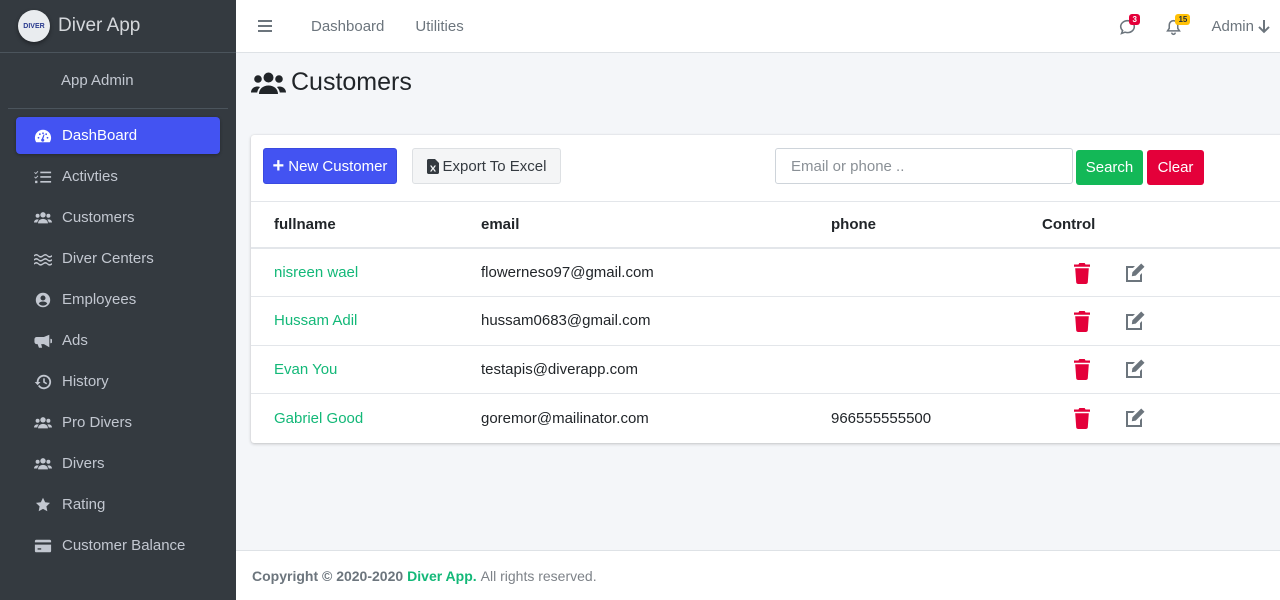  I want to click on page-title: Customers, so click(331, 82).